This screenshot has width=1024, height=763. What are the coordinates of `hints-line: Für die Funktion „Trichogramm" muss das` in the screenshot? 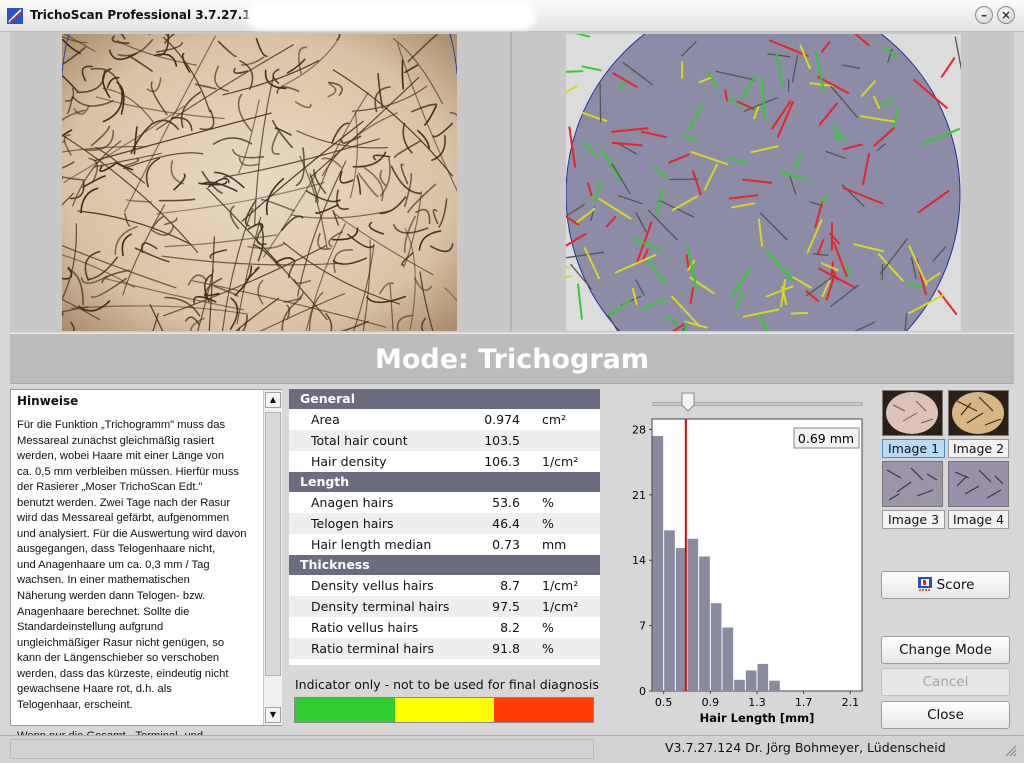 It's located at (121, 425).